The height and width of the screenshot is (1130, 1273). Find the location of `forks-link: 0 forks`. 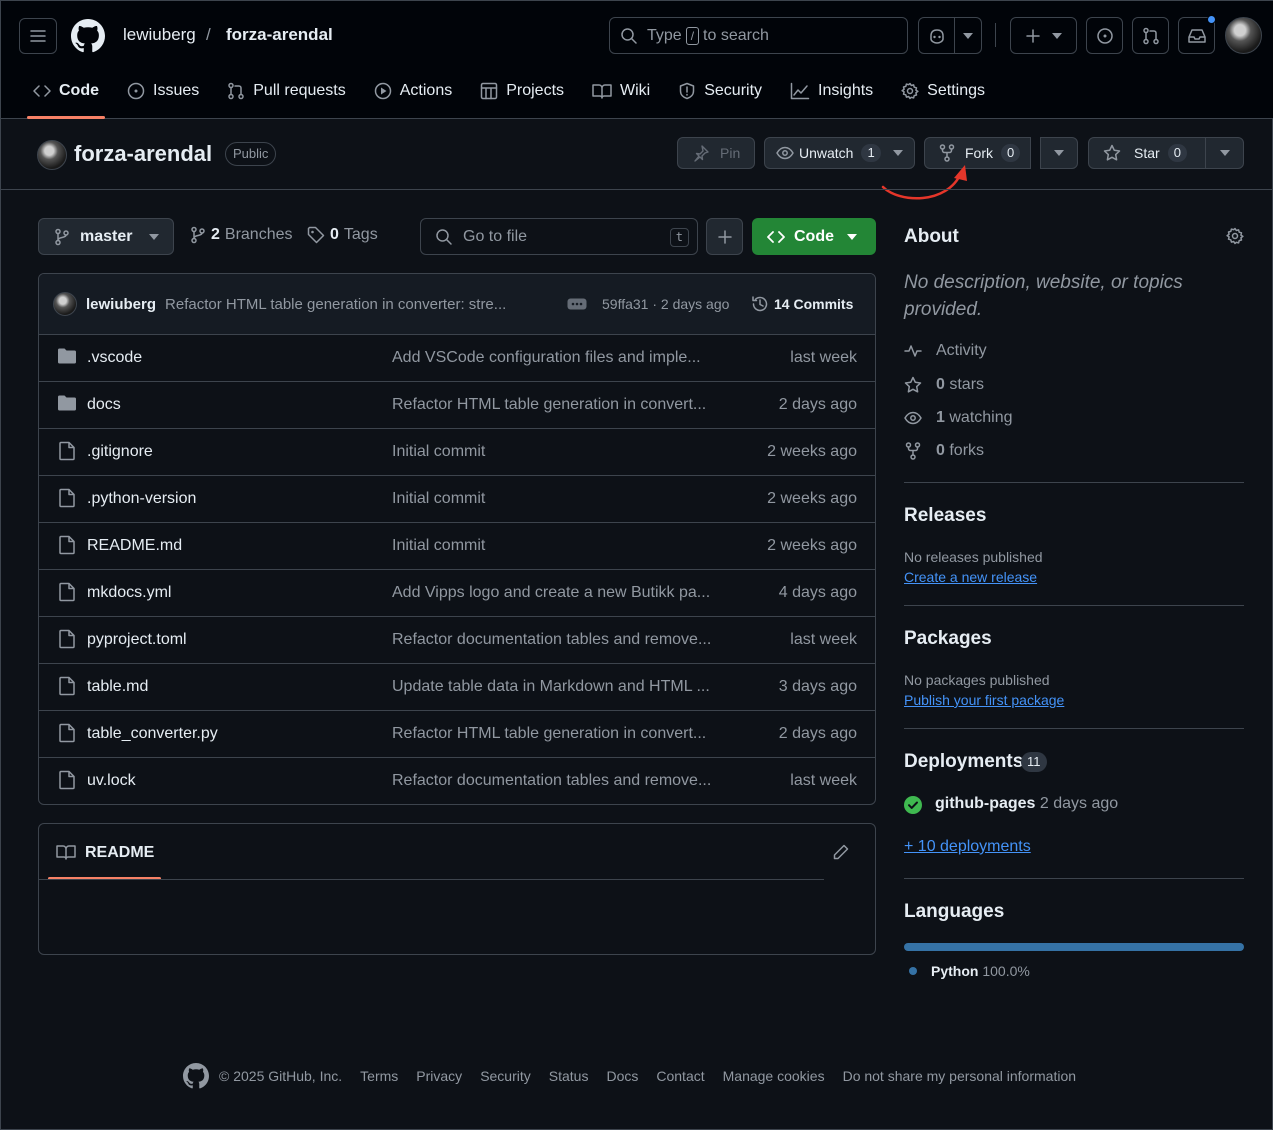

forks-link: 0 forks is located at coordinates (944, 451).